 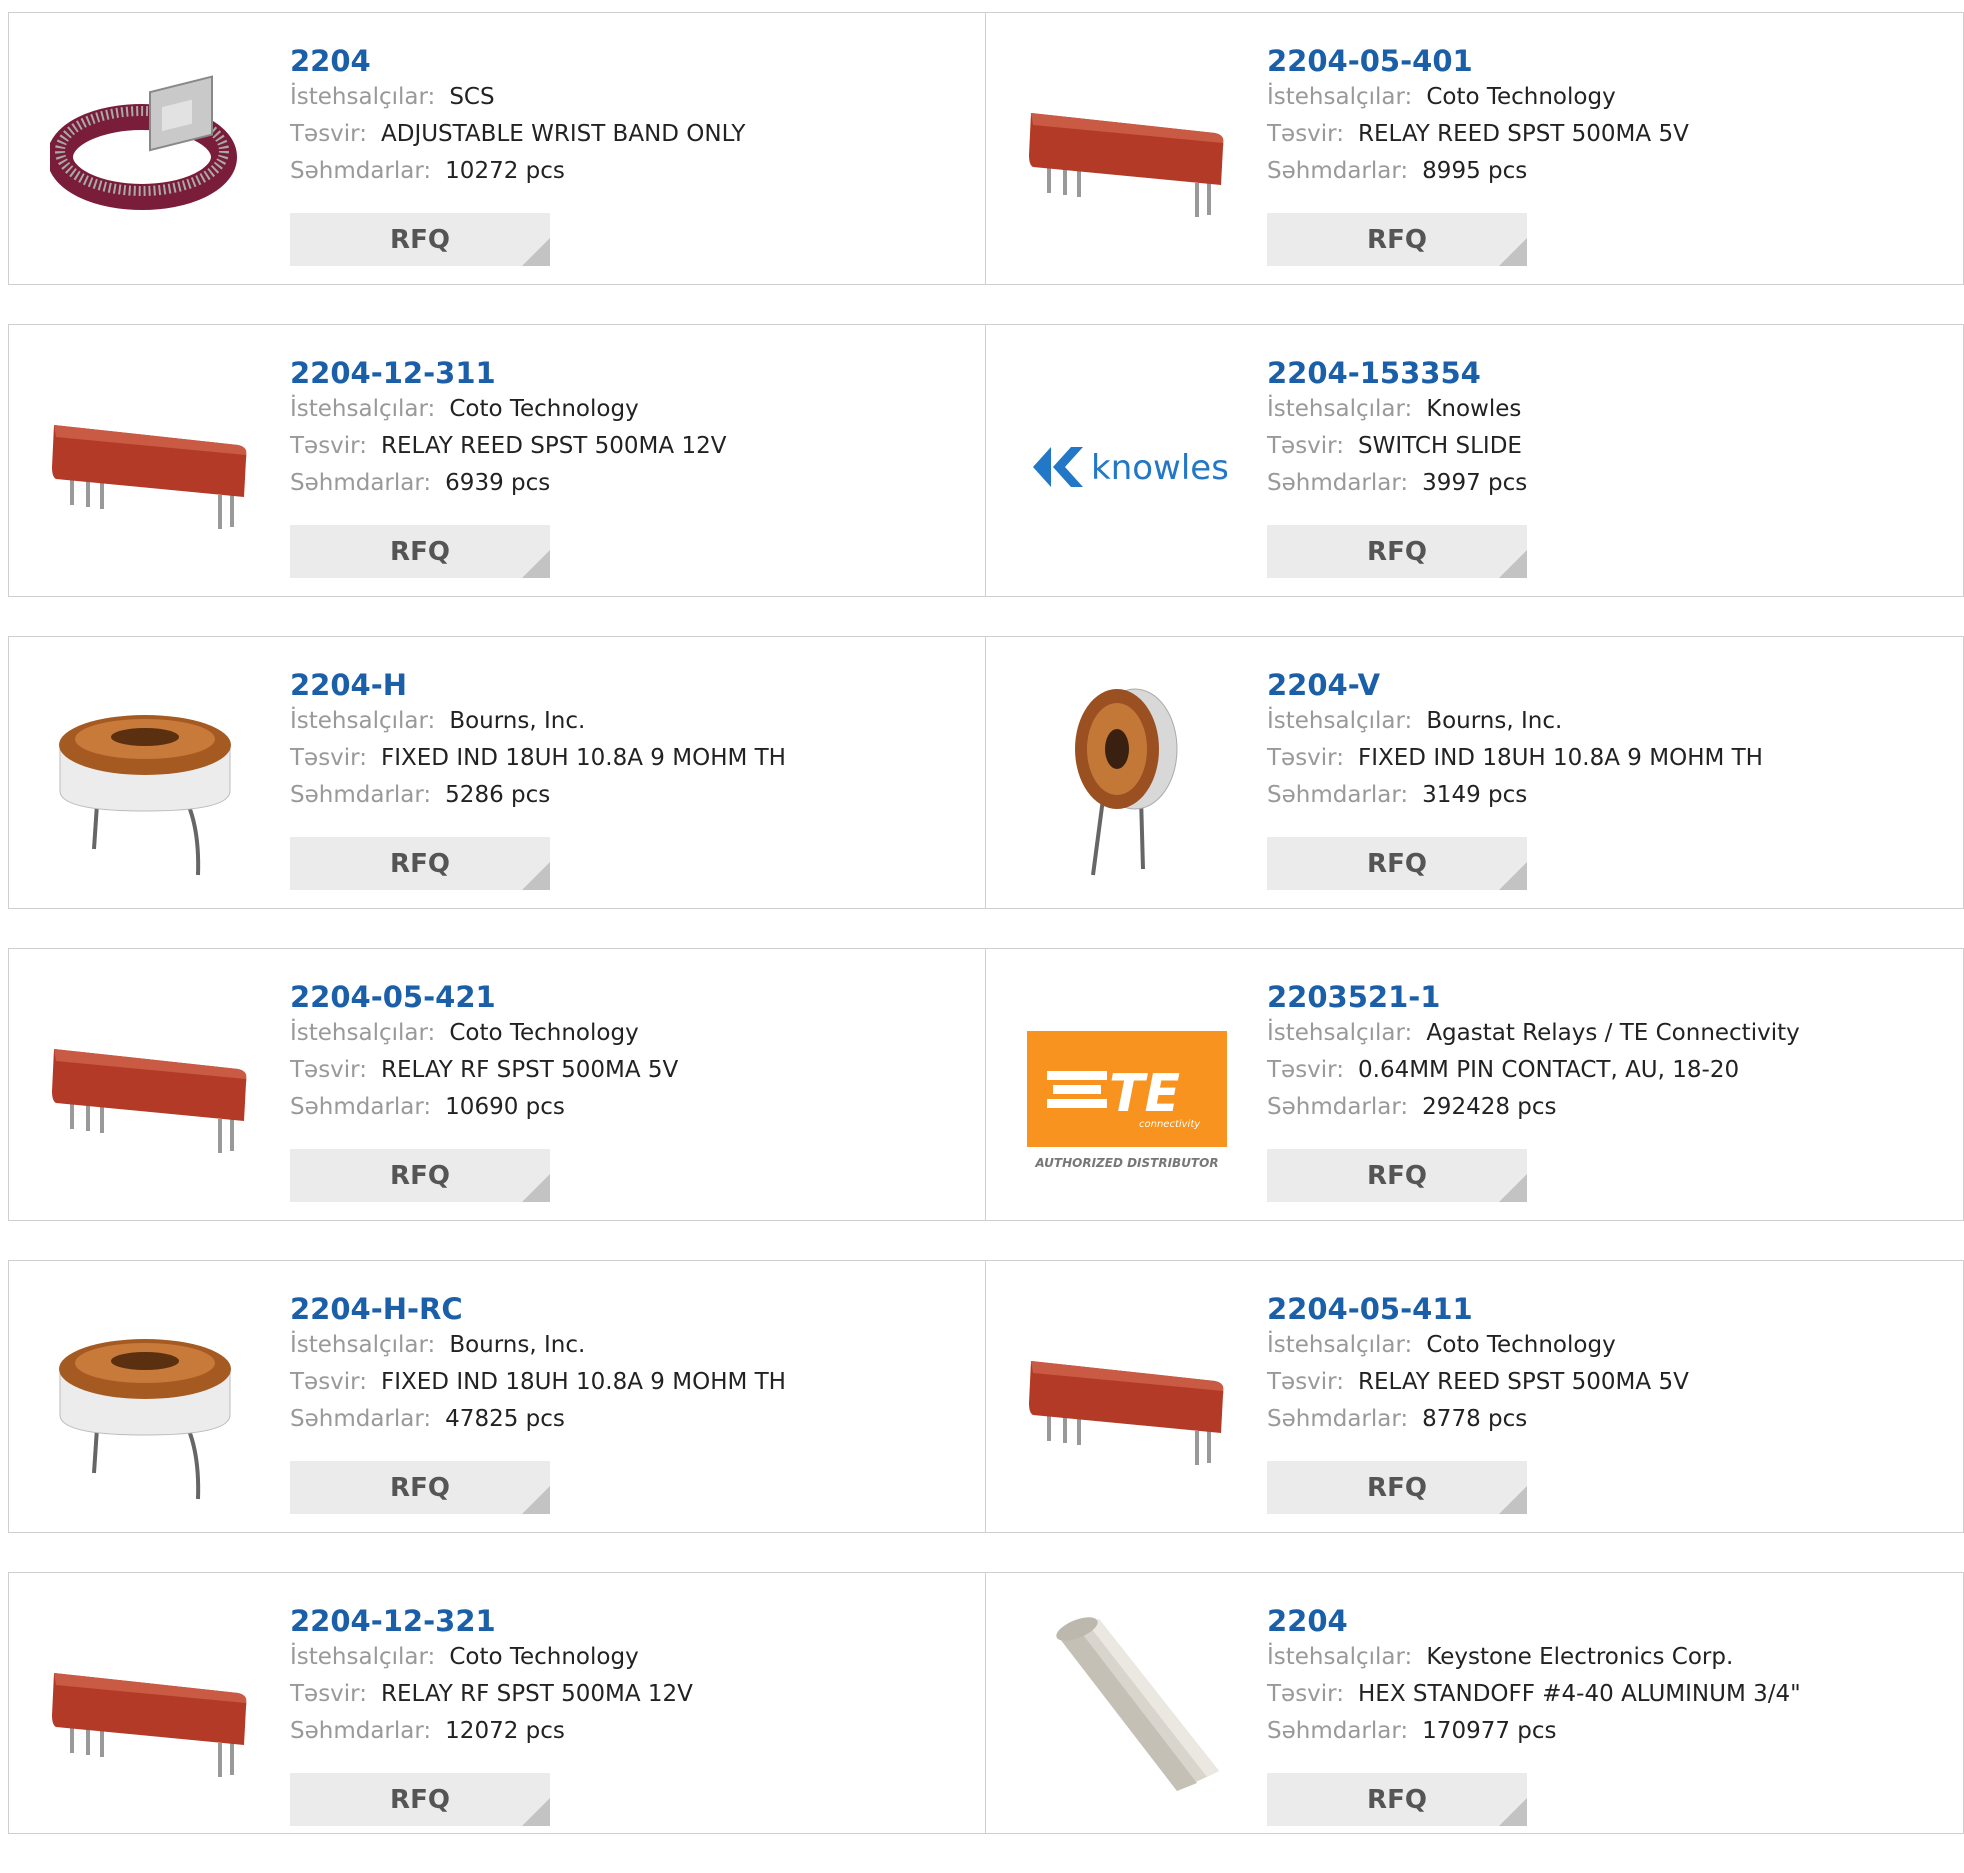 What do you see at coordinates (150, 155) in the screenshot?
I see `wrist-band-image` at bounding box center [150, 155].